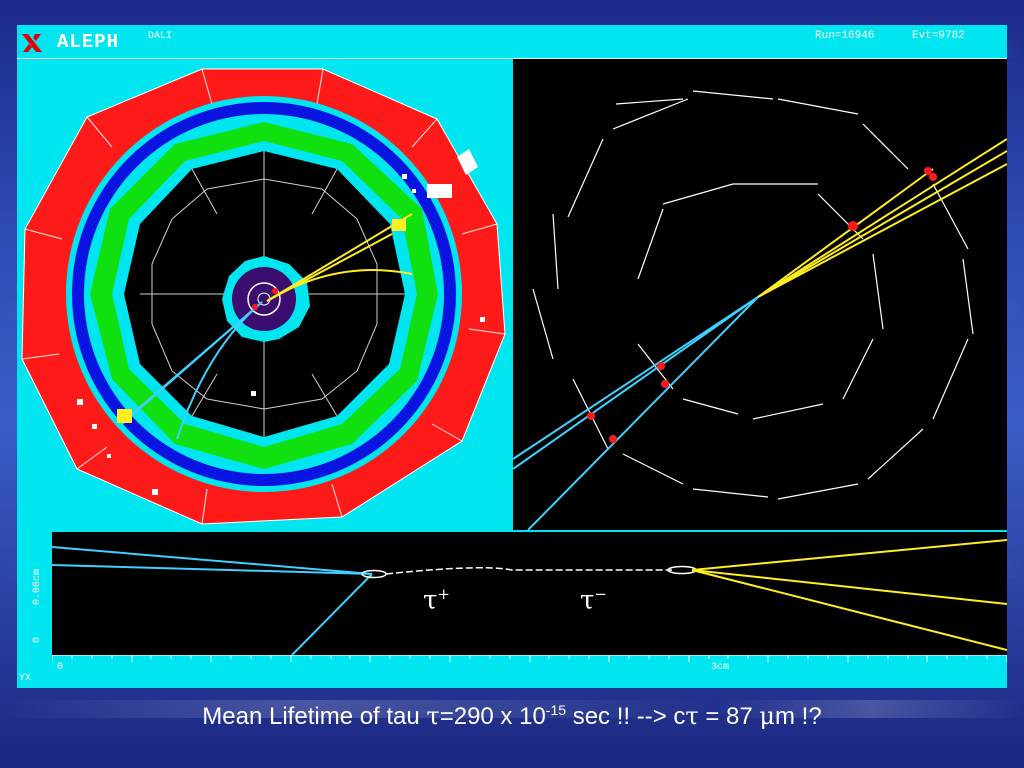  What do you see at coordinates (32, 43) in the screenshot?
I see `aleph-logo-icon` at bounding box center [32, 43].